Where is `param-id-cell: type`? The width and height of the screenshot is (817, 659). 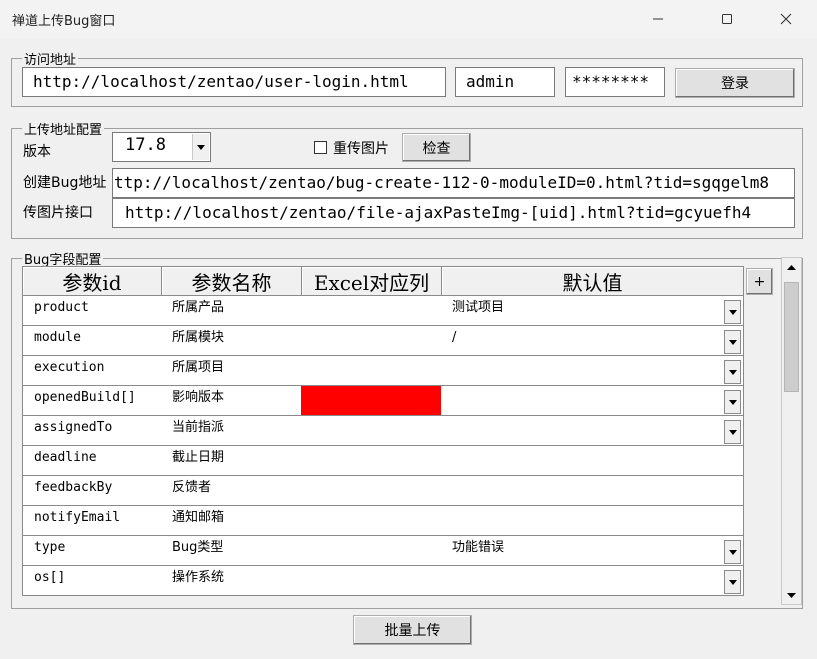 param-id-cell: type is located at coordinates (92, 551).